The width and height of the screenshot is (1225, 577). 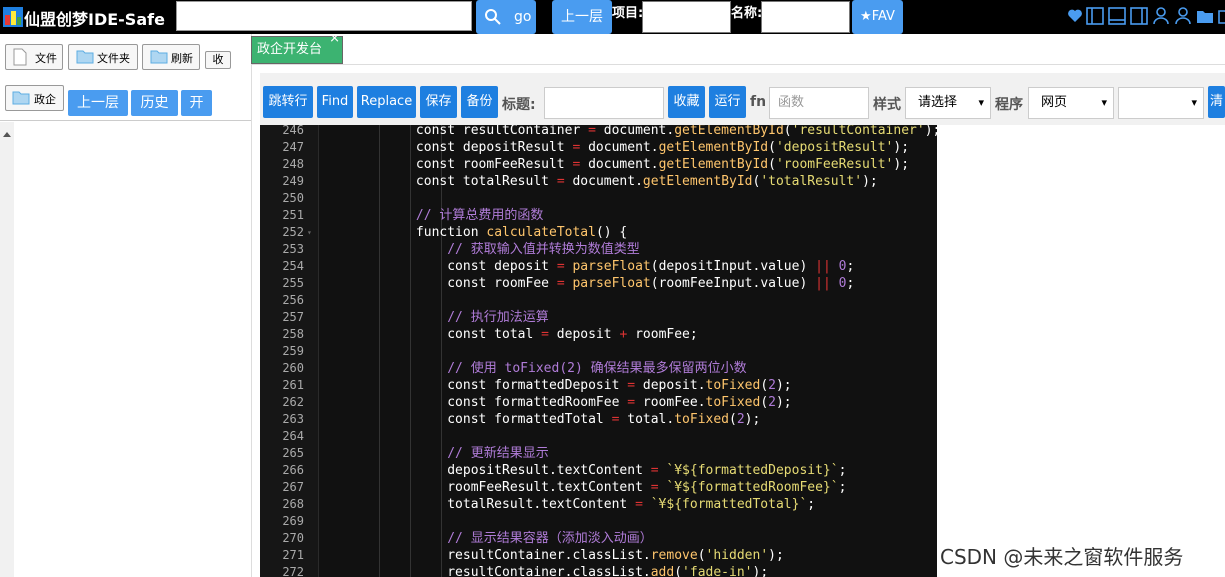 I want to click on program-select-value: 网页, so click(x=1054, y=102).